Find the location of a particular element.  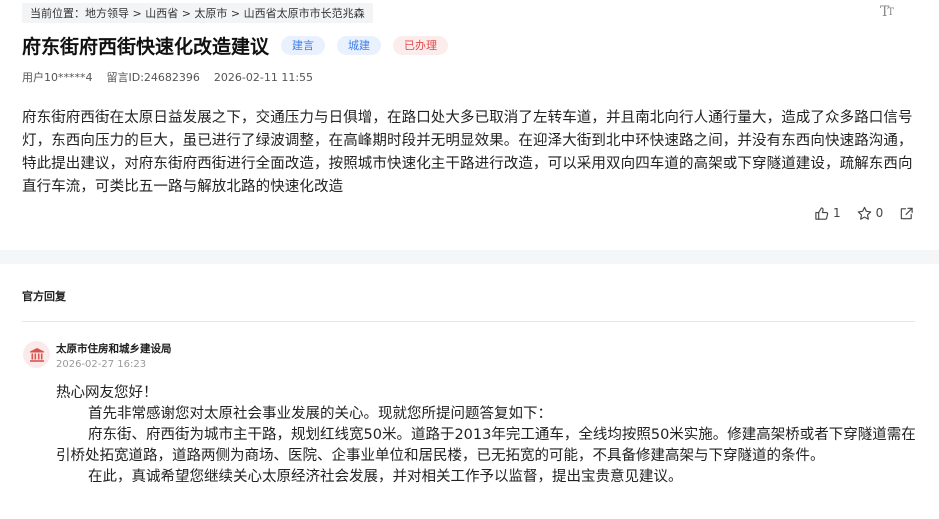

breadcrumb: 当前位置：地方领导 > 山西省 > 太原市 > 山西省太原市市长范兆森 is located at coordinates (197, 13).